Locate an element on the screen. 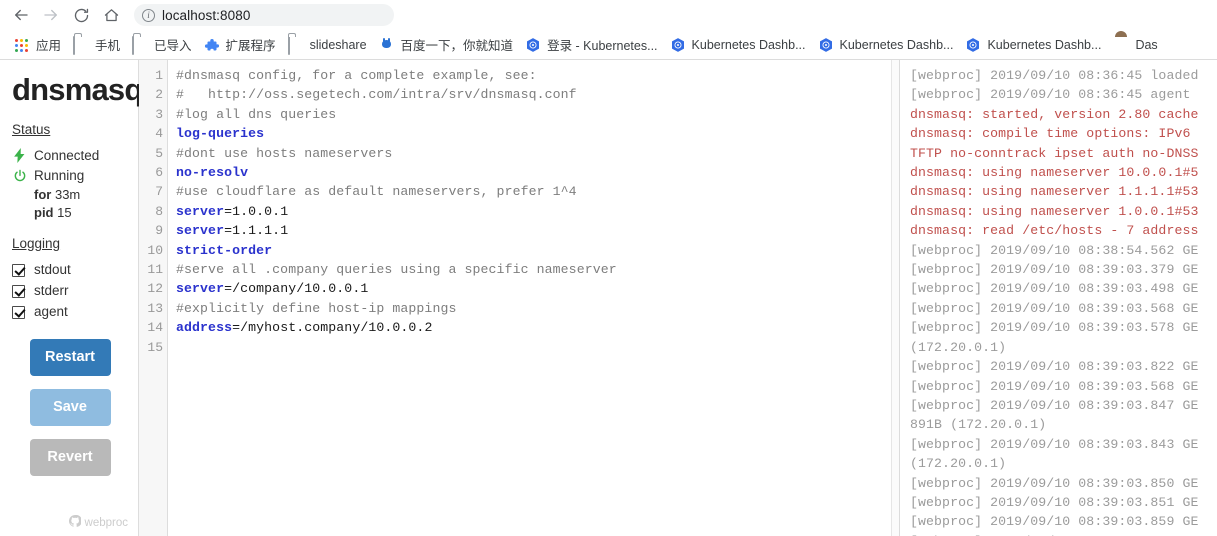 This screenshot has width=1217, height=536. code-line: no-resolv is located at coordinates (537, 172).